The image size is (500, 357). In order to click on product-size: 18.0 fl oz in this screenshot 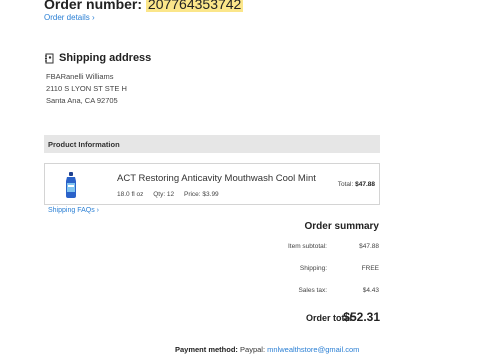, I will do `click(130, 194)`.